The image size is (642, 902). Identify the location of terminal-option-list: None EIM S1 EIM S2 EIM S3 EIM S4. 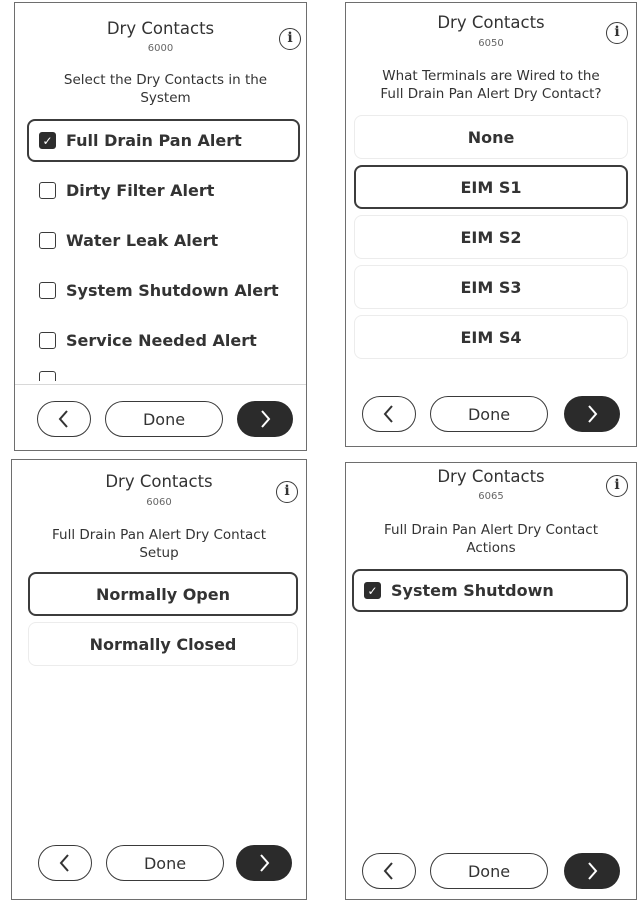
(491, 240).